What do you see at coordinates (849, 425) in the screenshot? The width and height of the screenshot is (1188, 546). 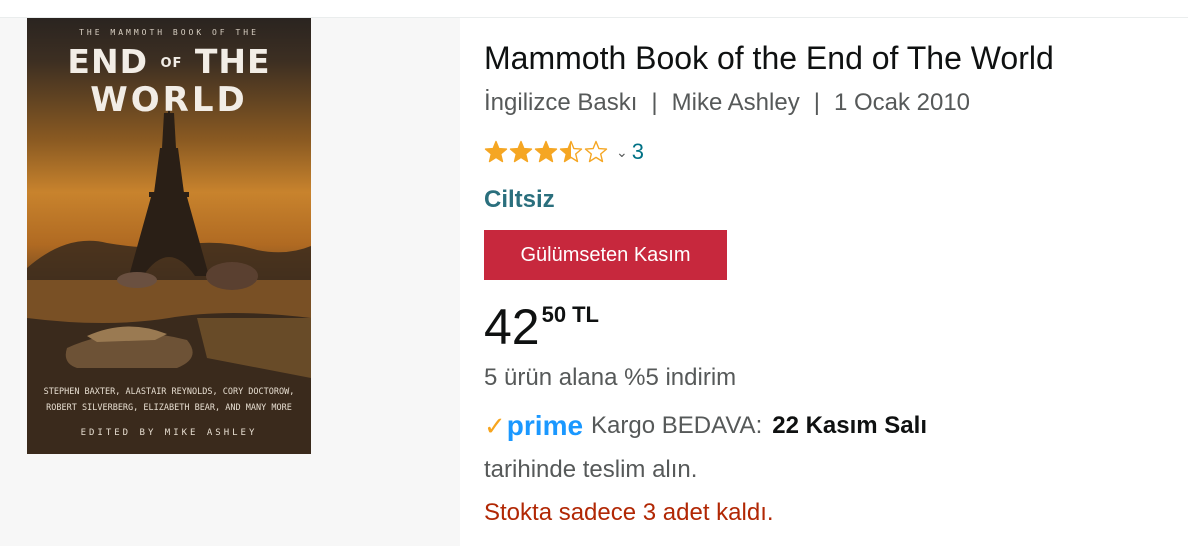 I see `delivery-date: 22 Kasım Salı` at bounding box center [849, 425].